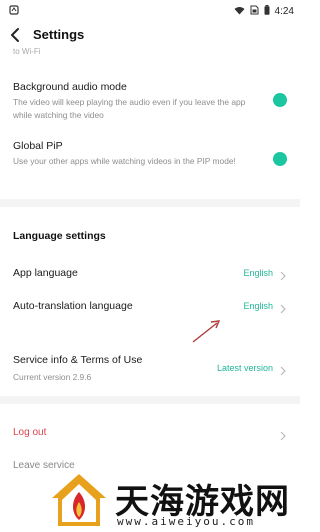  What do you see at coordinates (59, 236) in the screenshot?
I see `language-section-heading: Language settings` at bounding box center [59, 236].